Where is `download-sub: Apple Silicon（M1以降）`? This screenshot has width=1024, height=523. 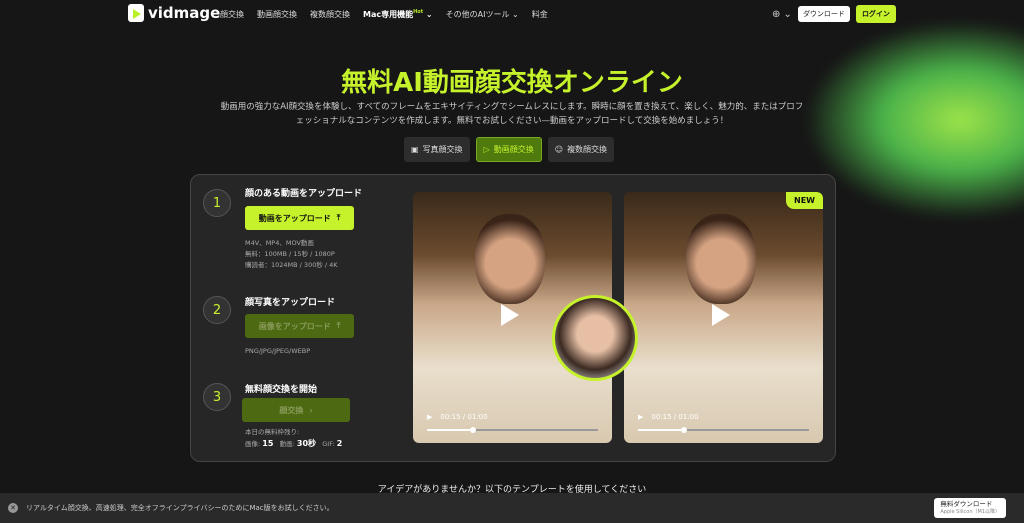
download-sub: Apple Silicon（M1以降） is located at coordinates (970, 512).